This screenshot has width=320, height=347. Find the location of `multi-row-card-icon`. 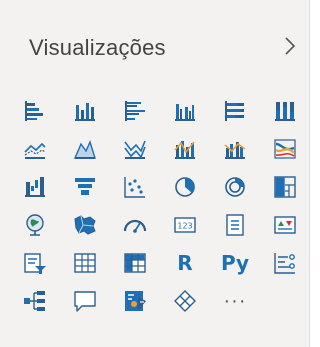

multi-row-card-icon is located at coordinates (235, 225).